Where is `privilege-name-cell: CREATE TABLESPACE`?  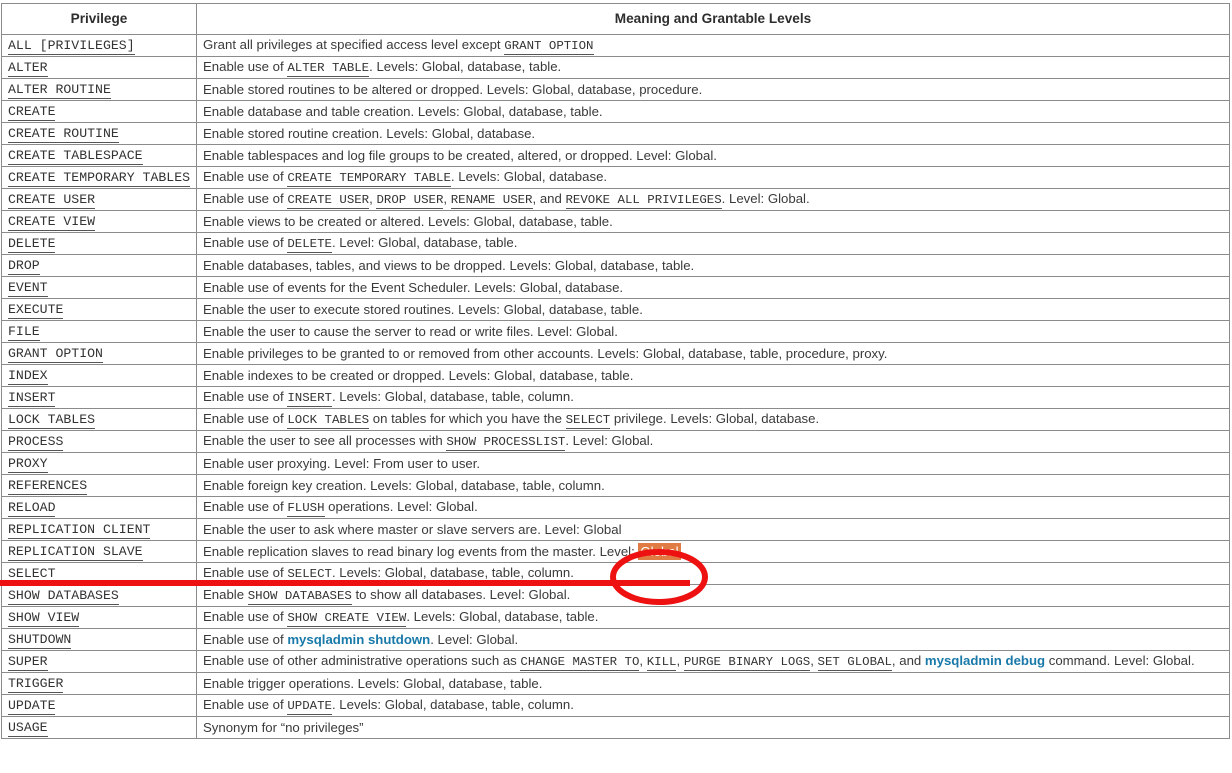 privilege-name-cell: CREATE TABLESPACE is located at coordinates (99, 155).